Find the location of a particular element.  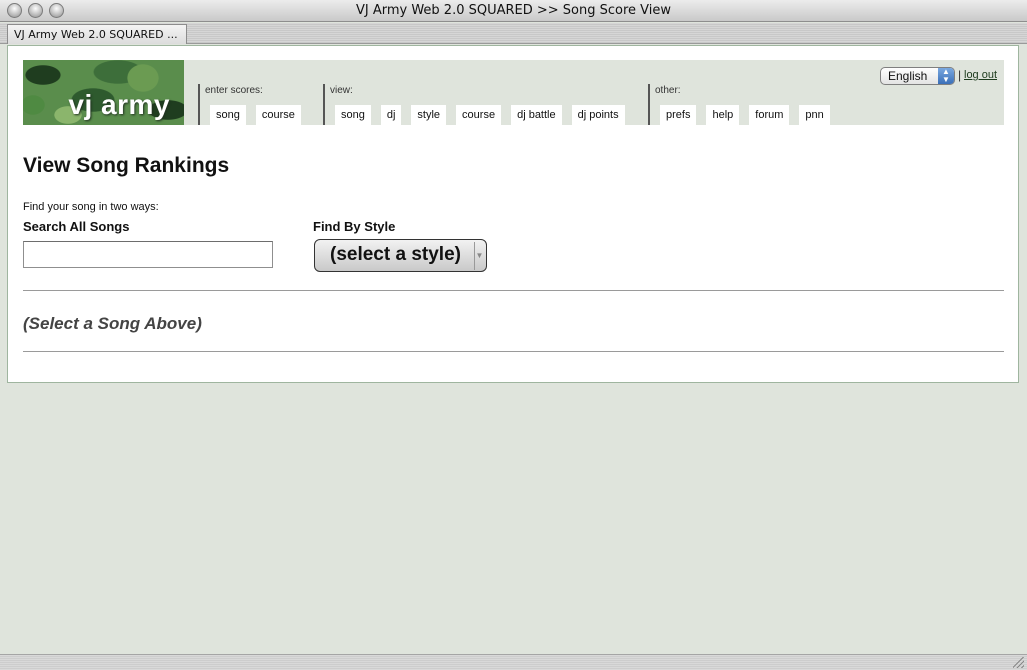

status-bar is located at coordinates (513, 662).